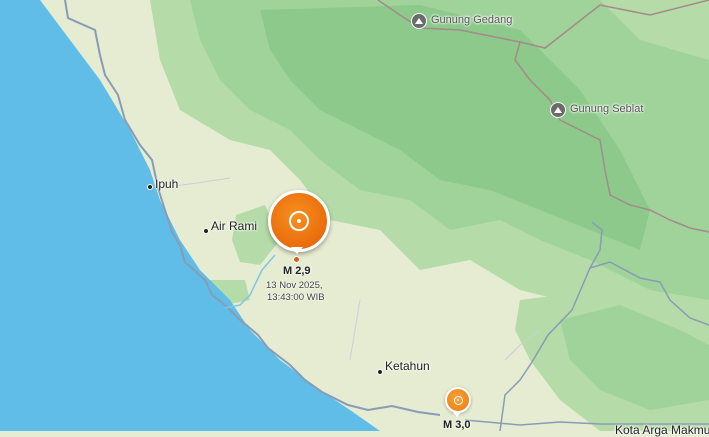 The width and height of the screenshot is (709, 437). I want to click on place-label-ipuh: Ipuh, so click(167, 184).